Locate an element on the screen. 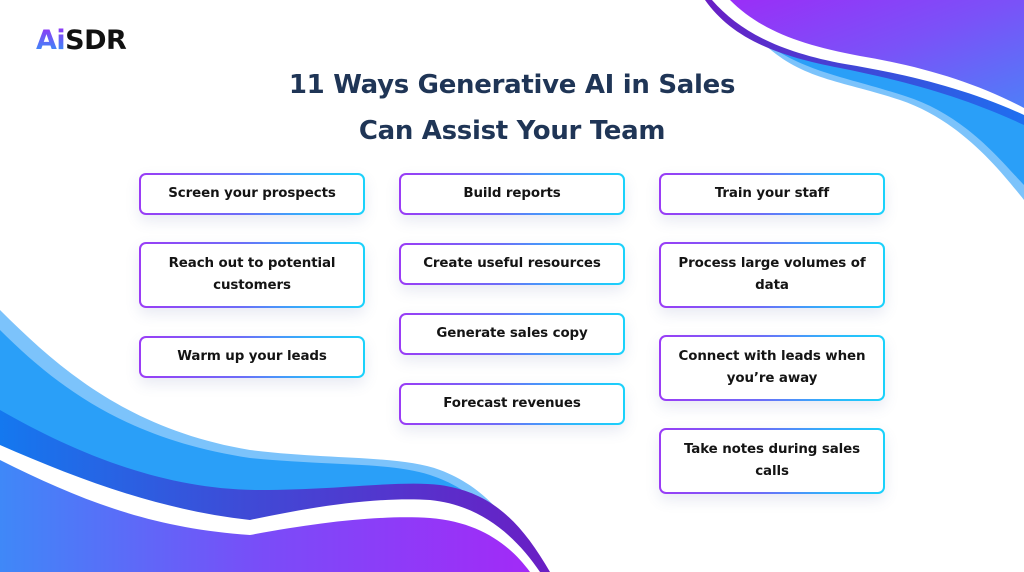 The image size is (1024, 572). logo-sdr-part: SDR is located at coordinates (96, 40).